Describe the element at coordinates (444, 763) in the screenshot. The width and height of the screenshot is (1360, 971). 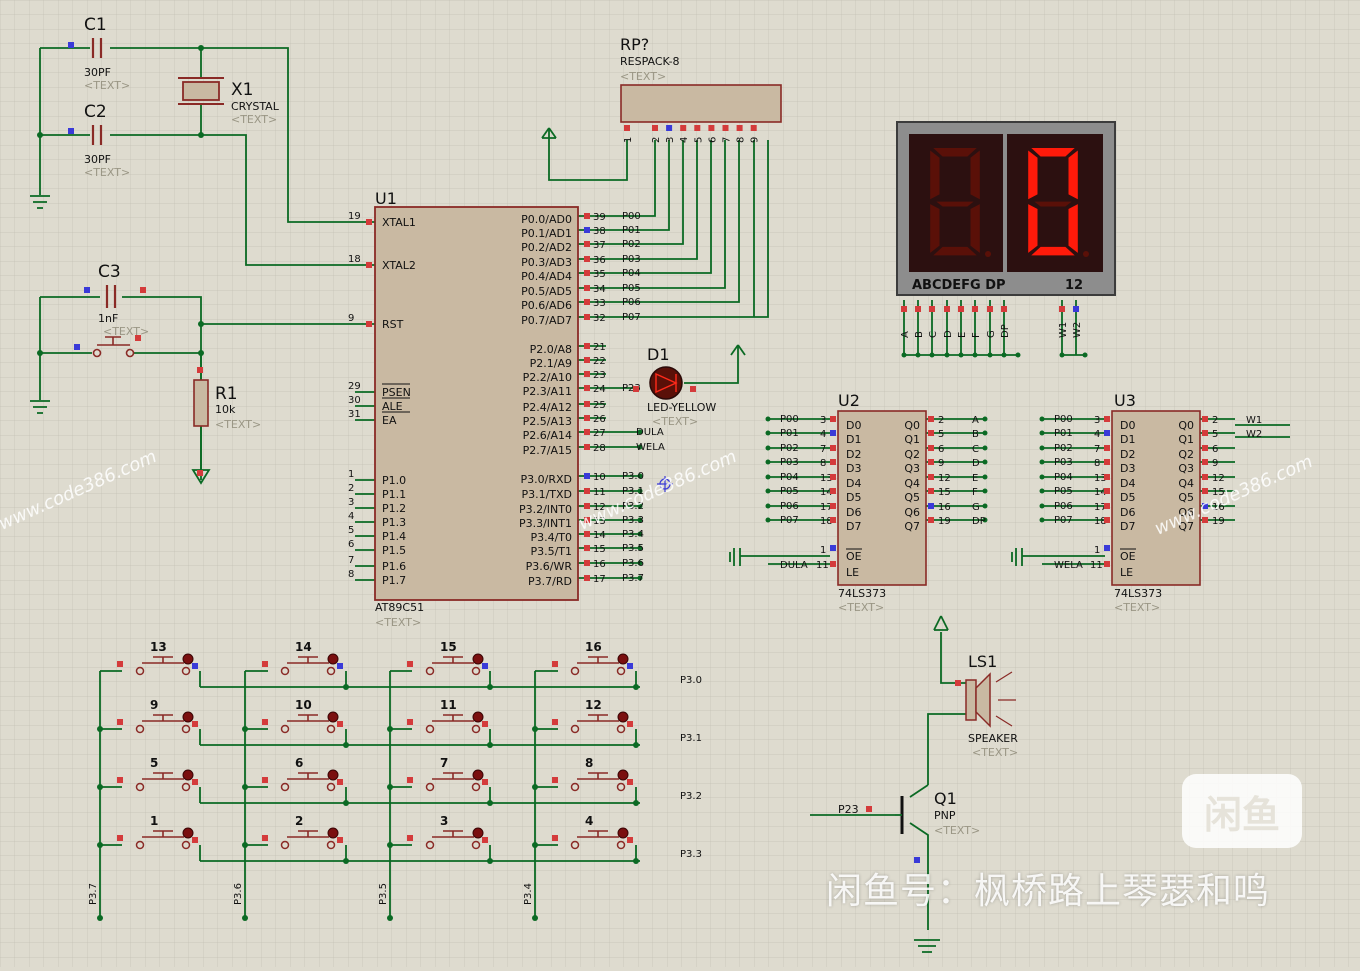
I see `keypad-key-label: 7` at that location.